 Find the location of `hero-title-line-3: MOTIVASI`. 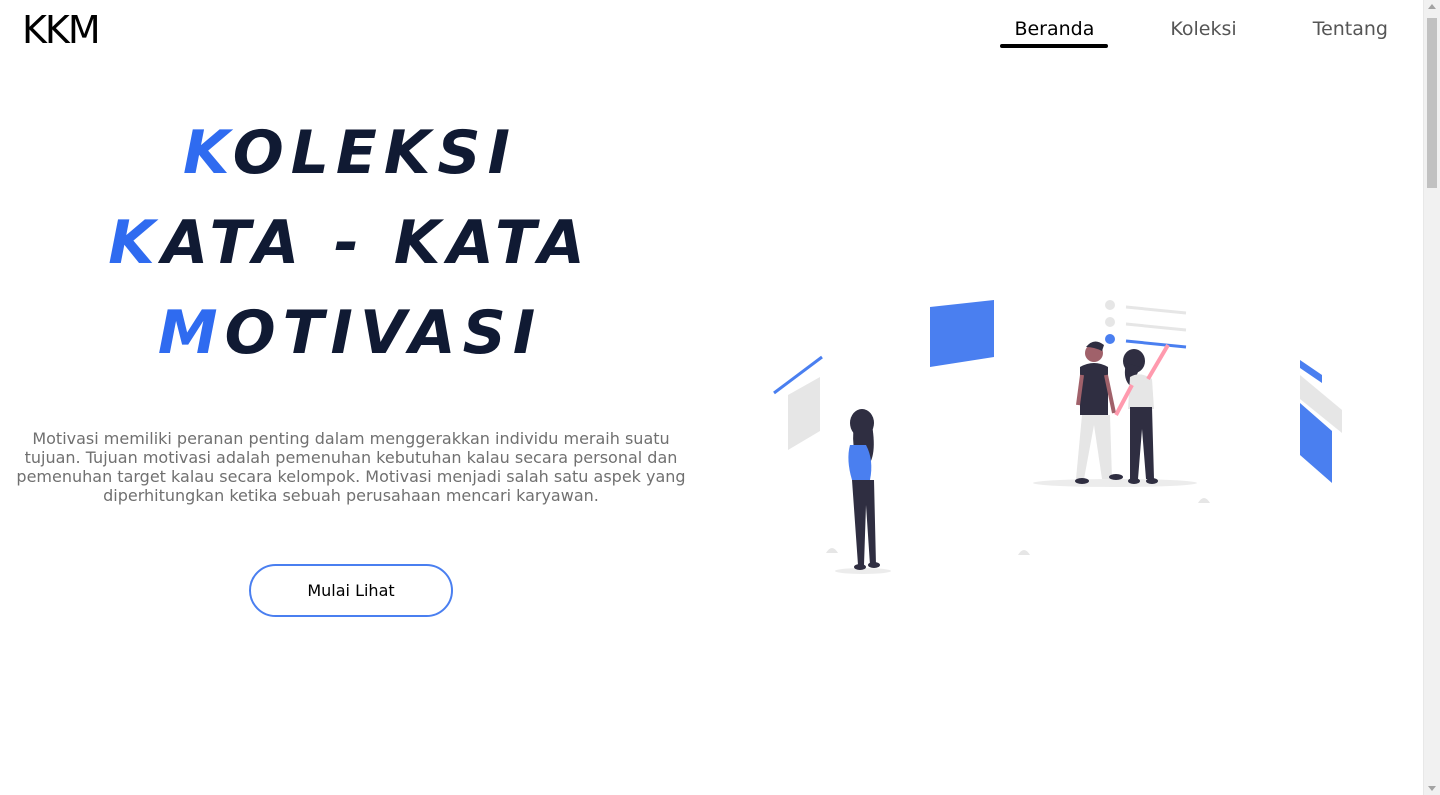

hero-title-line-3: MOTIVASI is located at coordinates (350, 333).